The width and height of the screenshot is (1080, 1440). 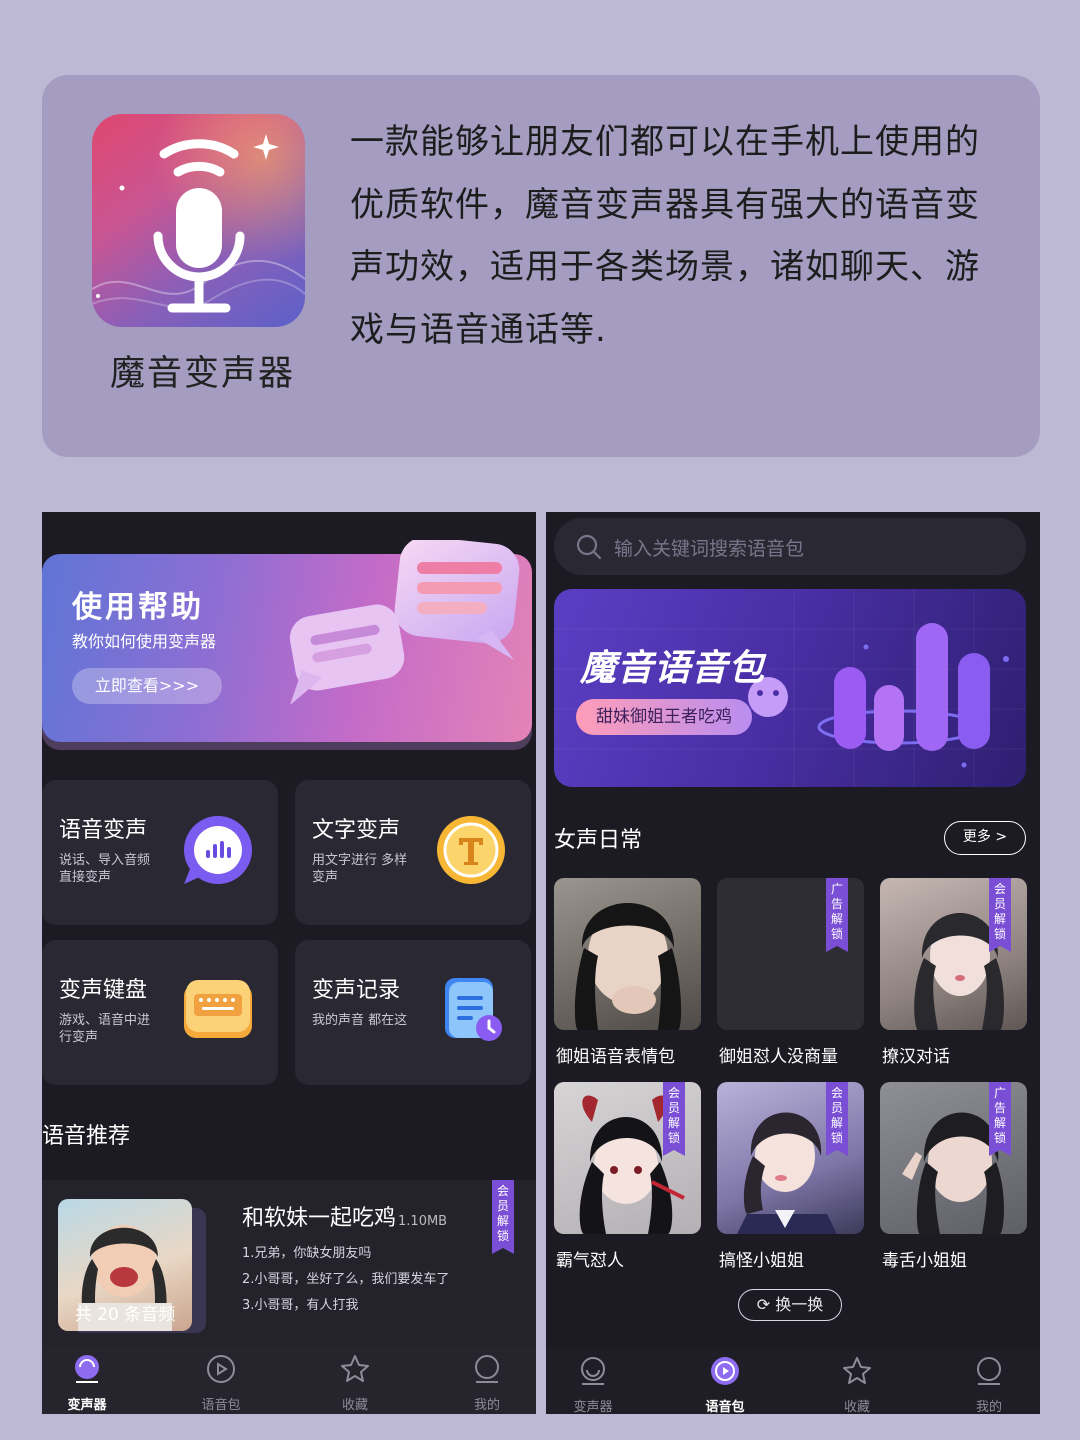 What do you see at coordinates (125, 1315) in the screenshot?
I see `audio-count: 共 20 条音频` at bounding box center [125, 1315].